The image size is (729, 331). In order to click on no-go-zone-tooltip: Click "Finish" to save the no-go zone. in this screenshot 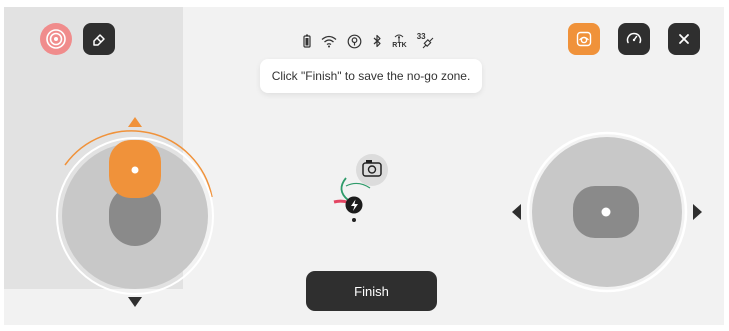, I will do `click(371, 76)`.